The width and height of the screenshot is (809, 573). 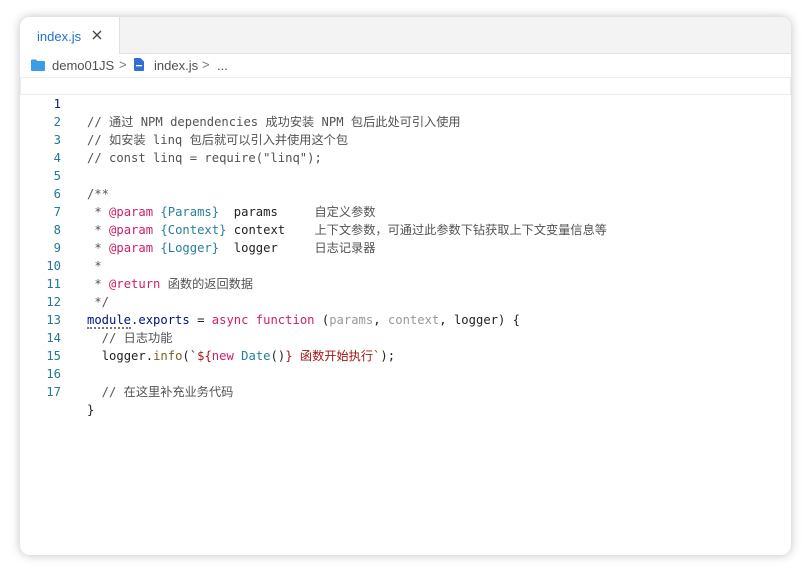 What do you see at coordinates (405, 319) in the screenshot?
I see `code-line: 13 // 日志功能` at bounding box center [405, 319].